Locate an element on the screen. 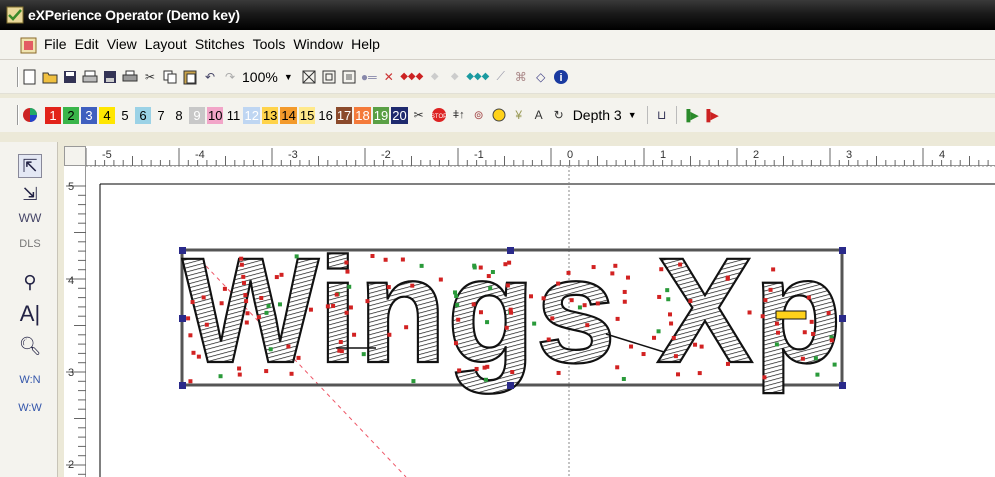 This screenshot has height=477, width=995. stop-icon: STOP is located at coordinates (439, 115).